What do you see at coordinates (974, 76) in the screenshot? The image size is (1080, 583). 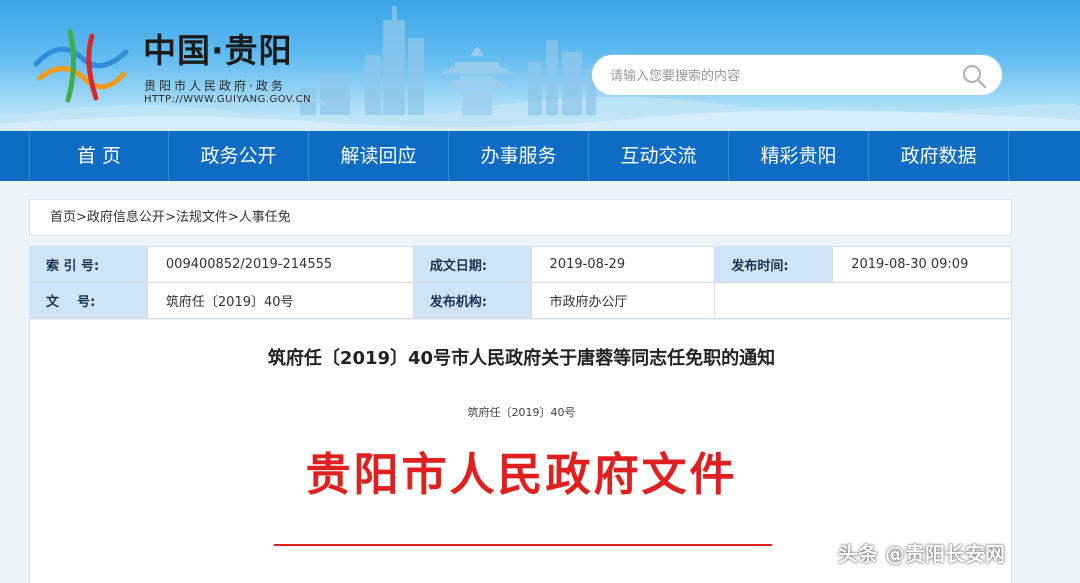 I see `search-icon` at bounding box center [974, 76].